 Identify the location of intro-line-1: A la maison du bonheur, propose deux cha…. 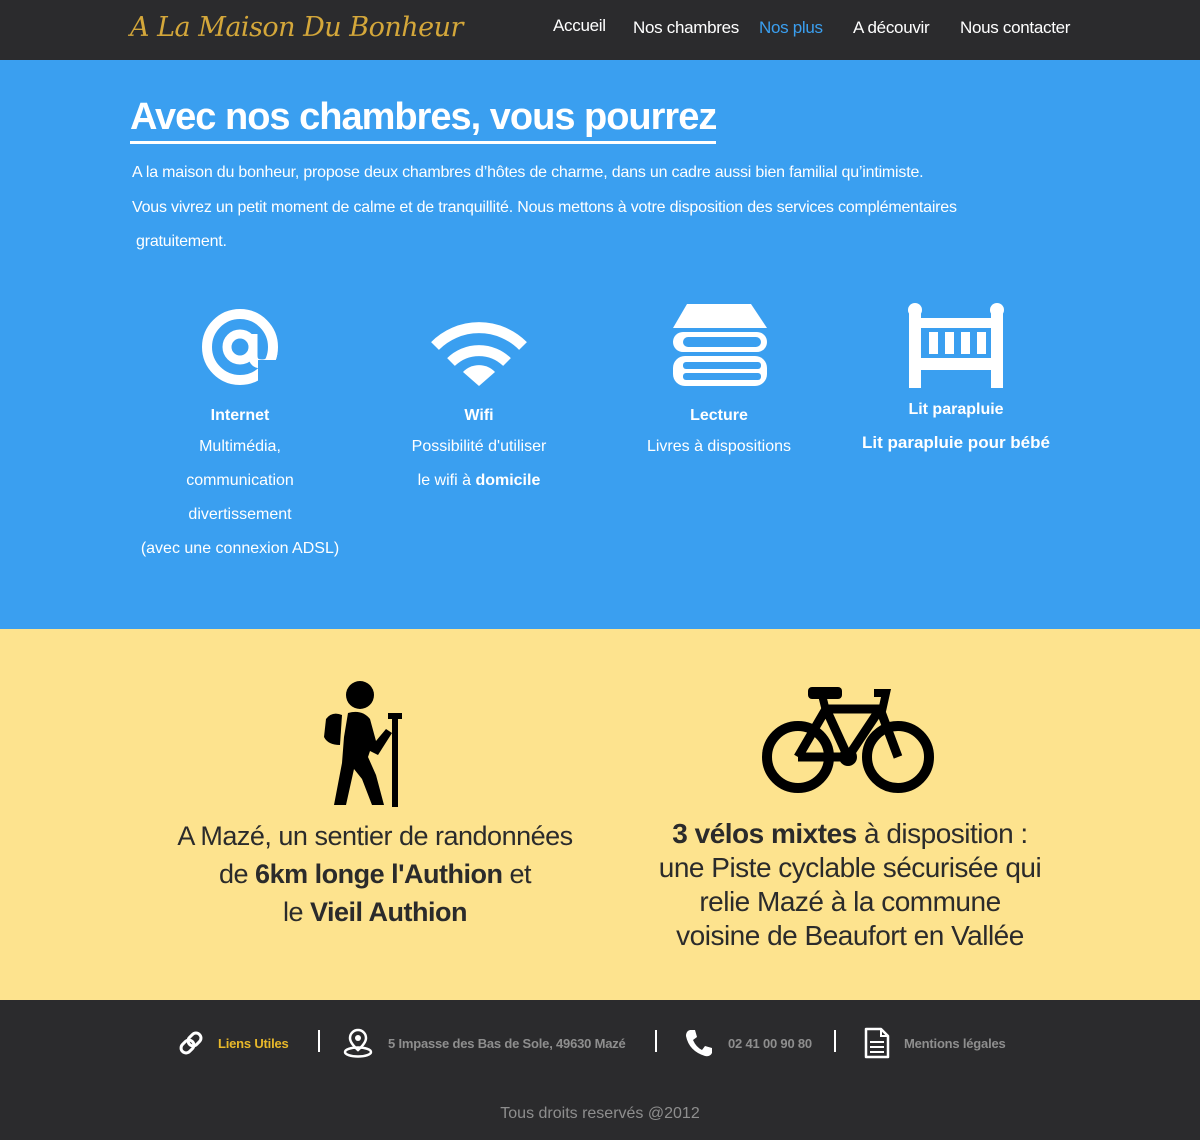
(528, 172).